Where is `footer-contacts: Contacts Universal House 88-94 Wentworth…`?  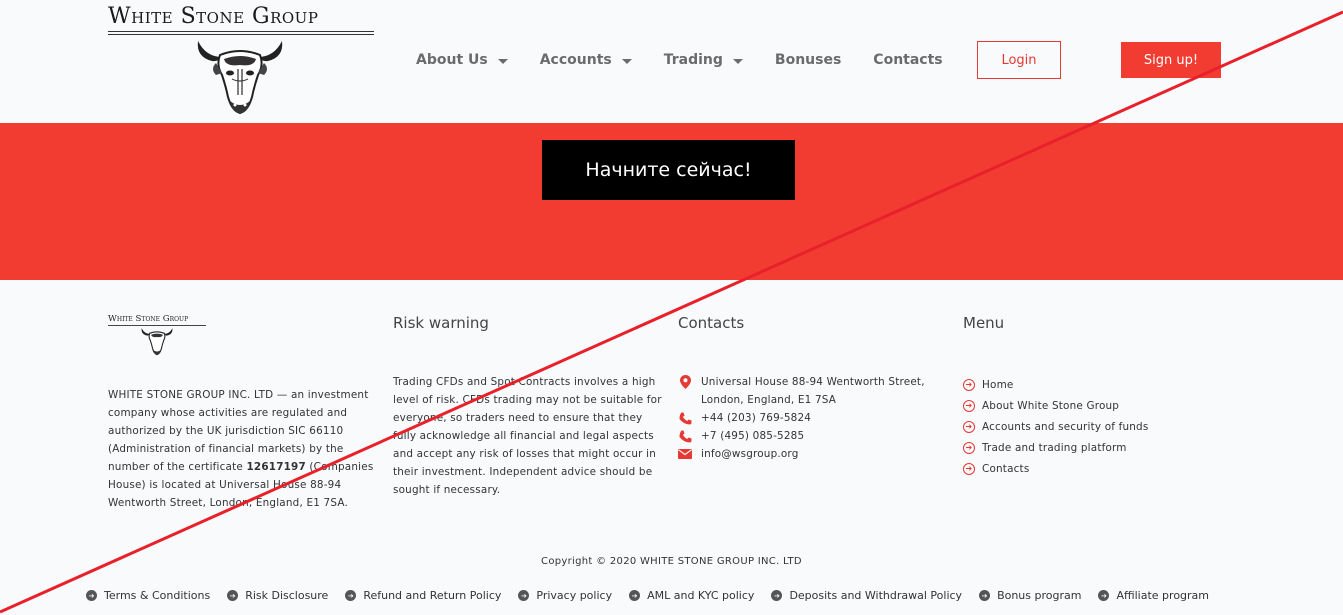
footer-contacts: Contacts Universal House 88-94 Wentworth… is located at coordinates (813, 388).